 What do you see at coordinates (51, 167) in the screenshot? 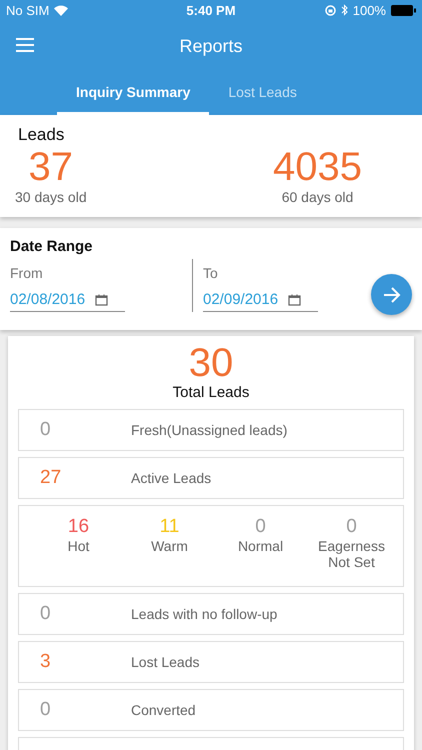
I see `lead-count: 37` at bounding box center [51, 167].